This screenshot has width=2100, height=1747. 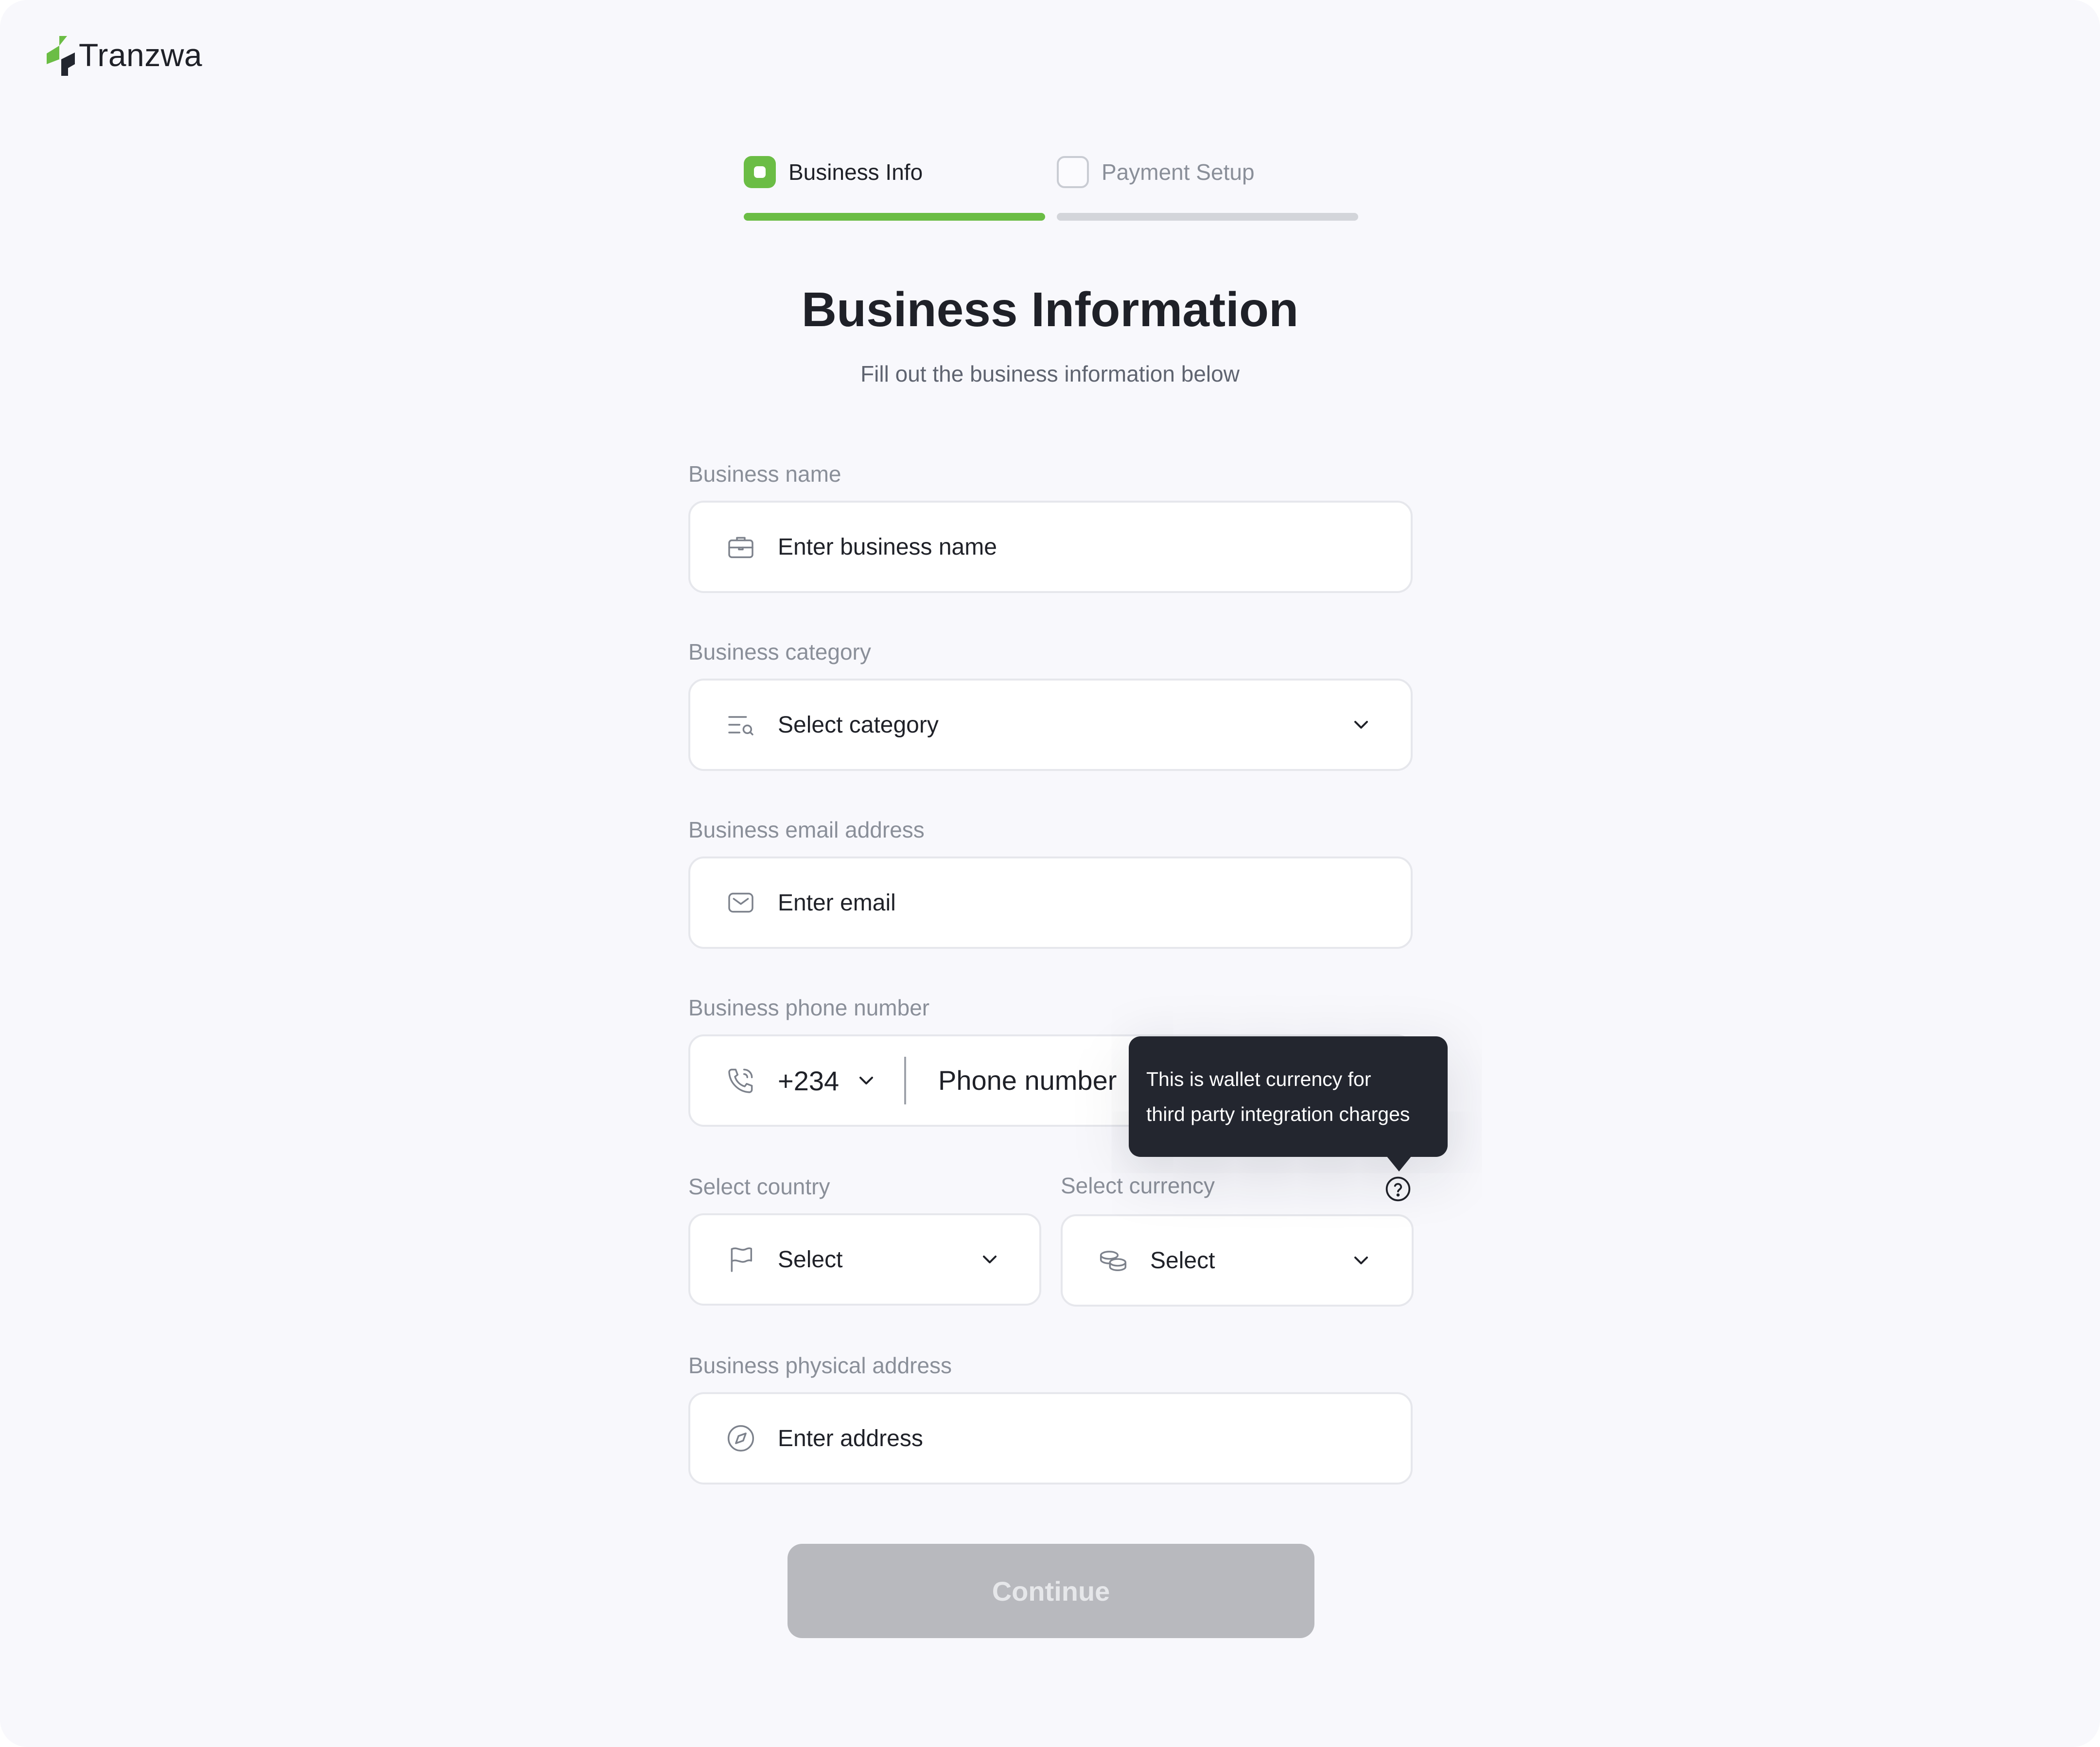 What do you see at coordinates (141, 55) in the screenshot?
I see `brand-name: Tranzwa` at bounding box center [141, 55].